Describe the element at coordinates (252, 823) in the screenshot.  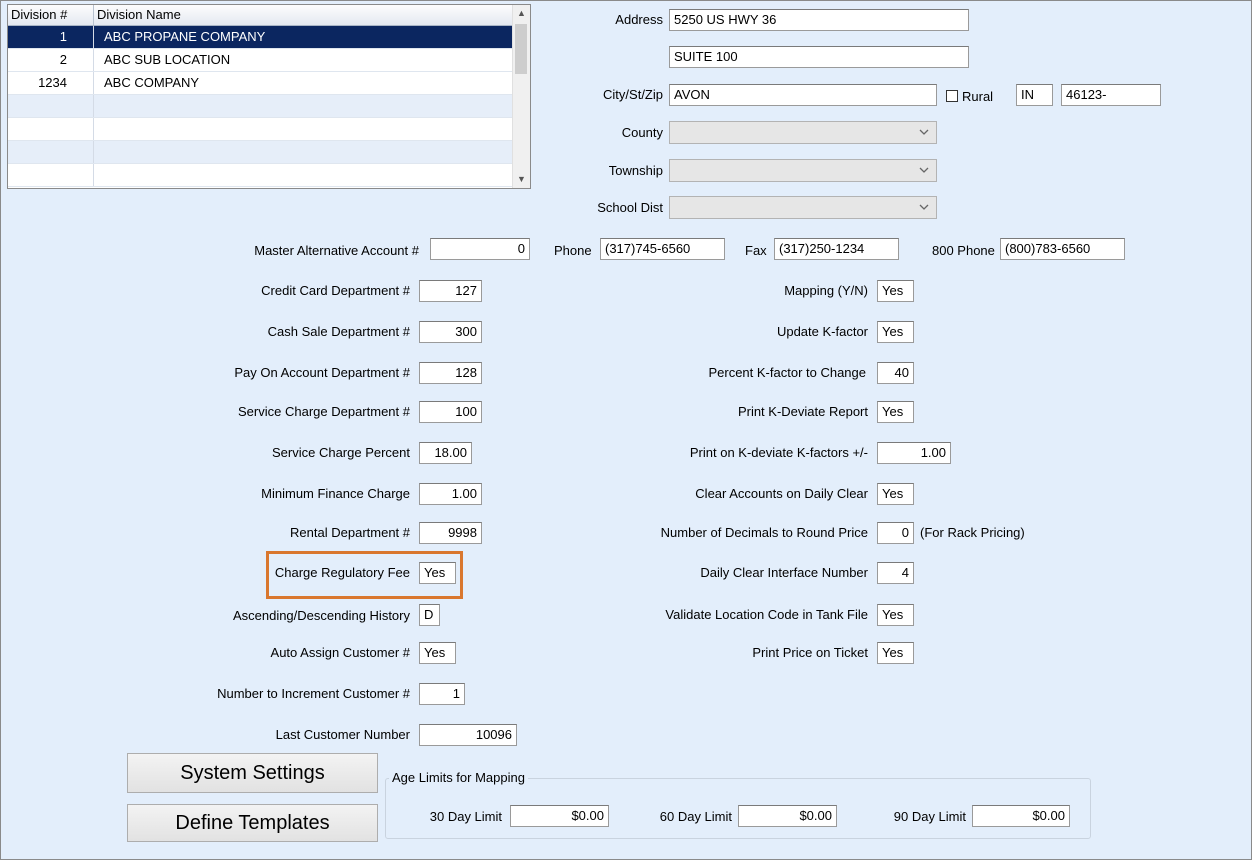
I see `define-templates-button: Define Templates` at that location.